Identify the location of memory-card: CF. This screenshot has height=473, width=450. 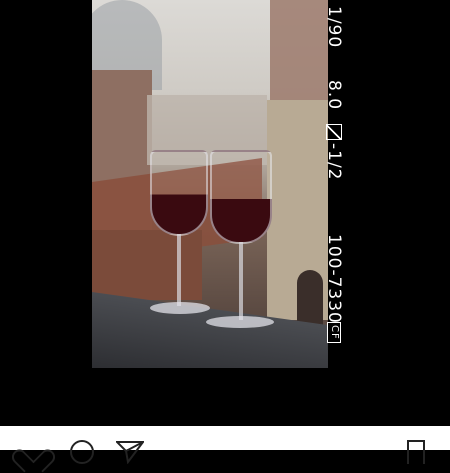
(334, 332).